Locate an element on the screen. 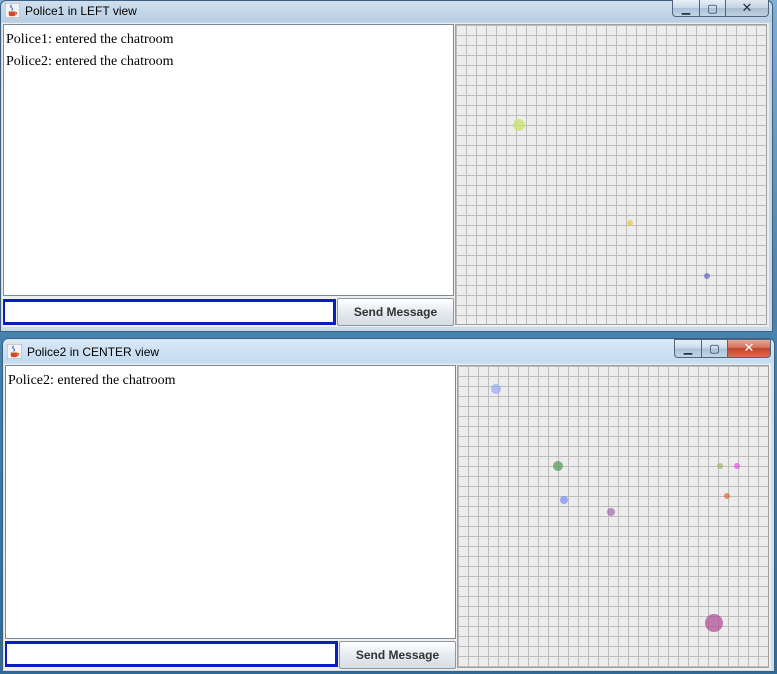 The height and width of the screenshot is (674, 777). window-title: Police2 in CENTER view is located at coordinates (93, 352).